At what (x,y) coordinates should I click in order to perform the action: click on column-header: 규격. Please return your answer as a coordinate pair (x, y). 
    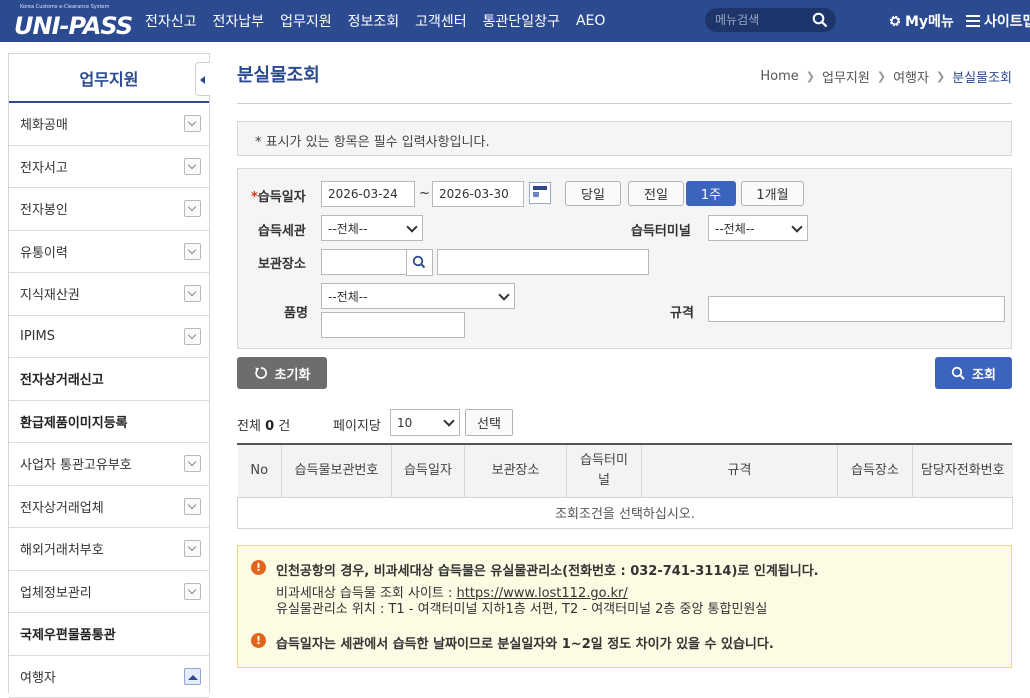
    Looking at the image, I should click on (740, 471).